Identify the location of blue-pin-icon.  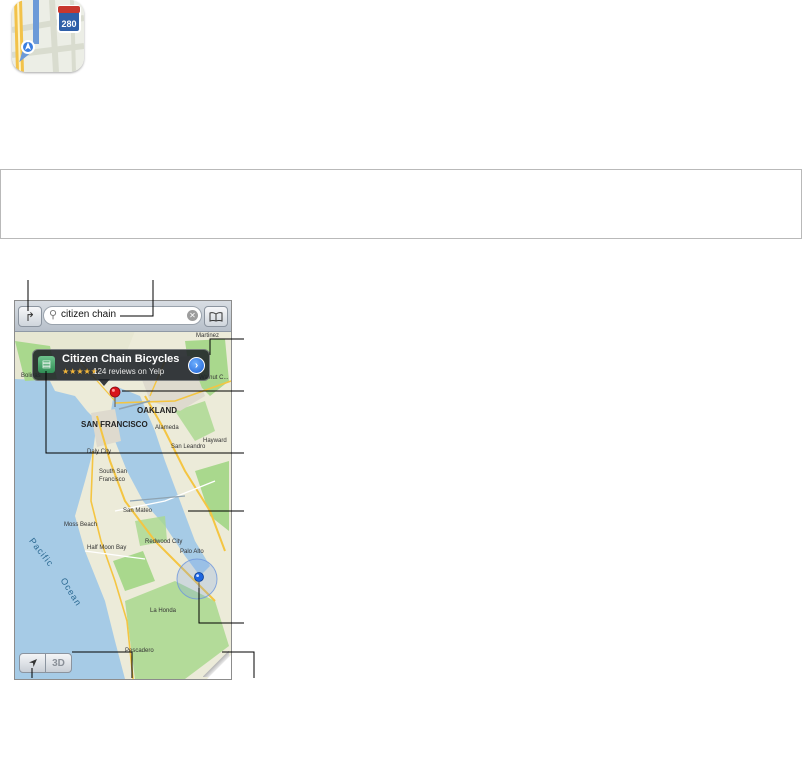
(199, 577).